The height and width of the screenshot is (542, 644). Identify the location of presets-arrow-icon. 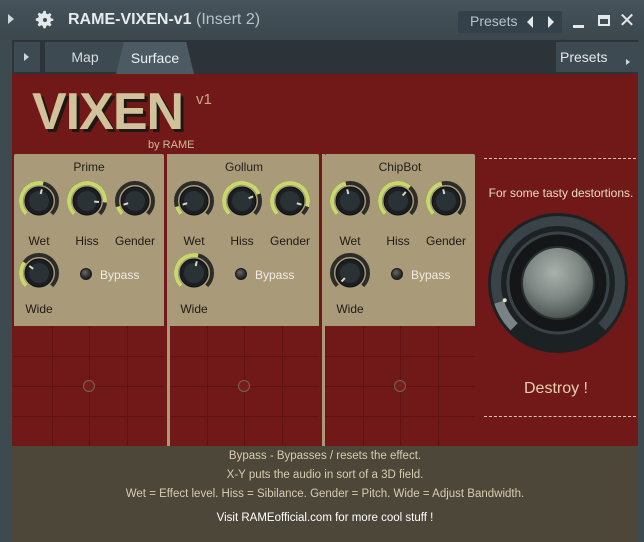
(628, 62).